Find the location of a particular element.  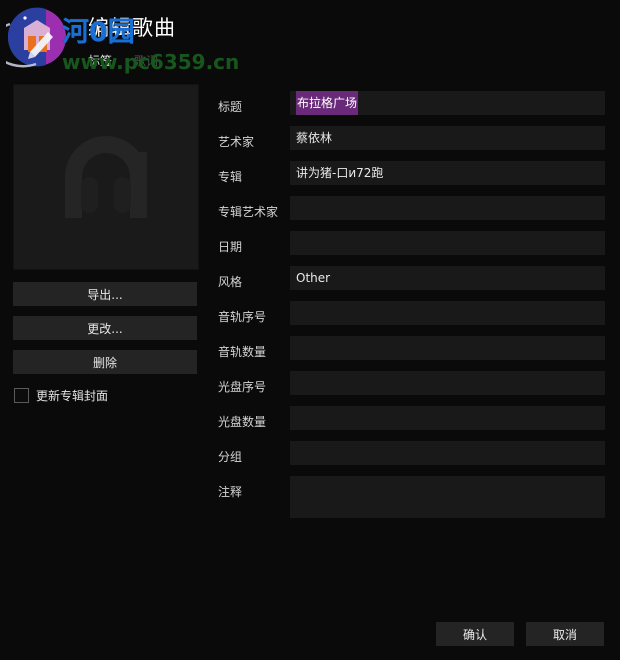

field-value: 讲为猪-口и72跑 is located at coordinates (340, 173).